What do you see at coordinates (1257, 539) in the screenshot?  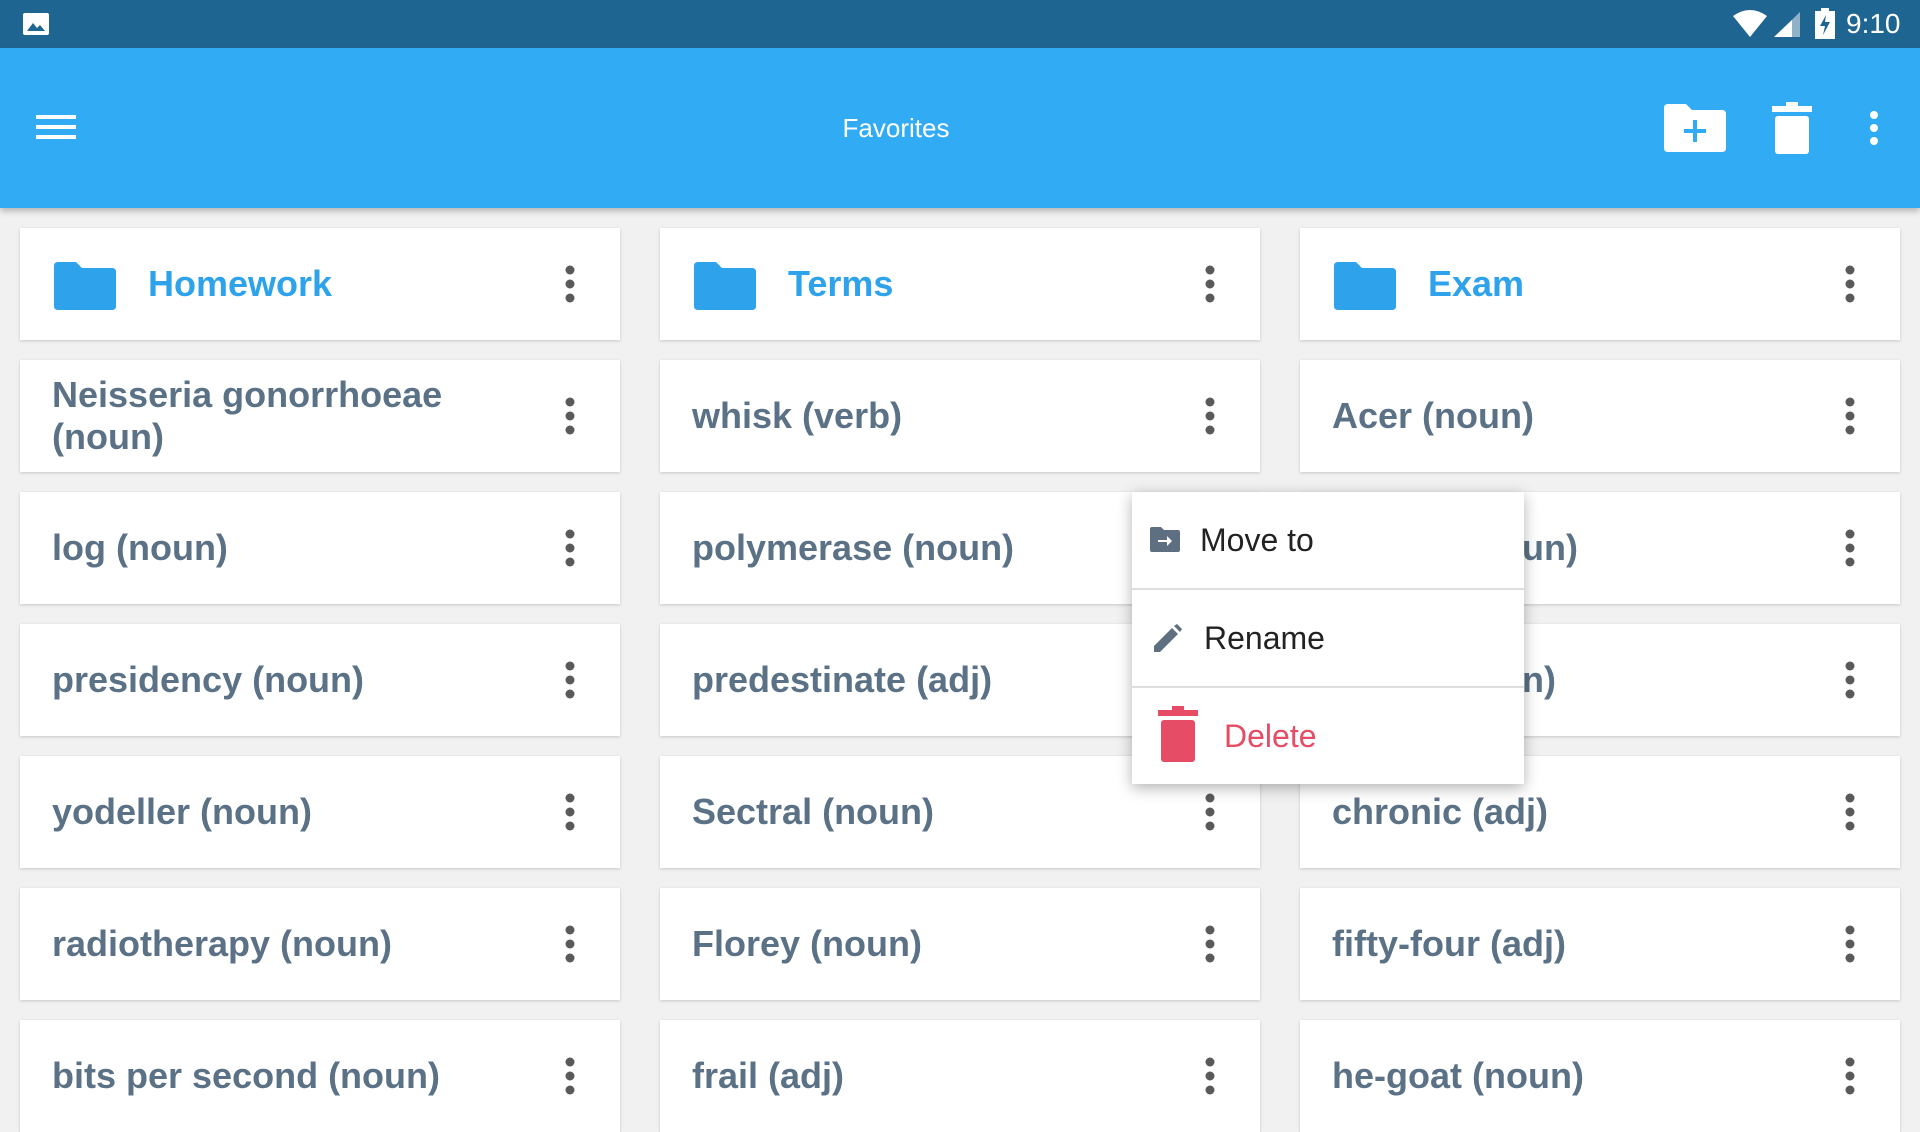 I see `menu-item-label: Move to` at bounding box center [1257, 539].